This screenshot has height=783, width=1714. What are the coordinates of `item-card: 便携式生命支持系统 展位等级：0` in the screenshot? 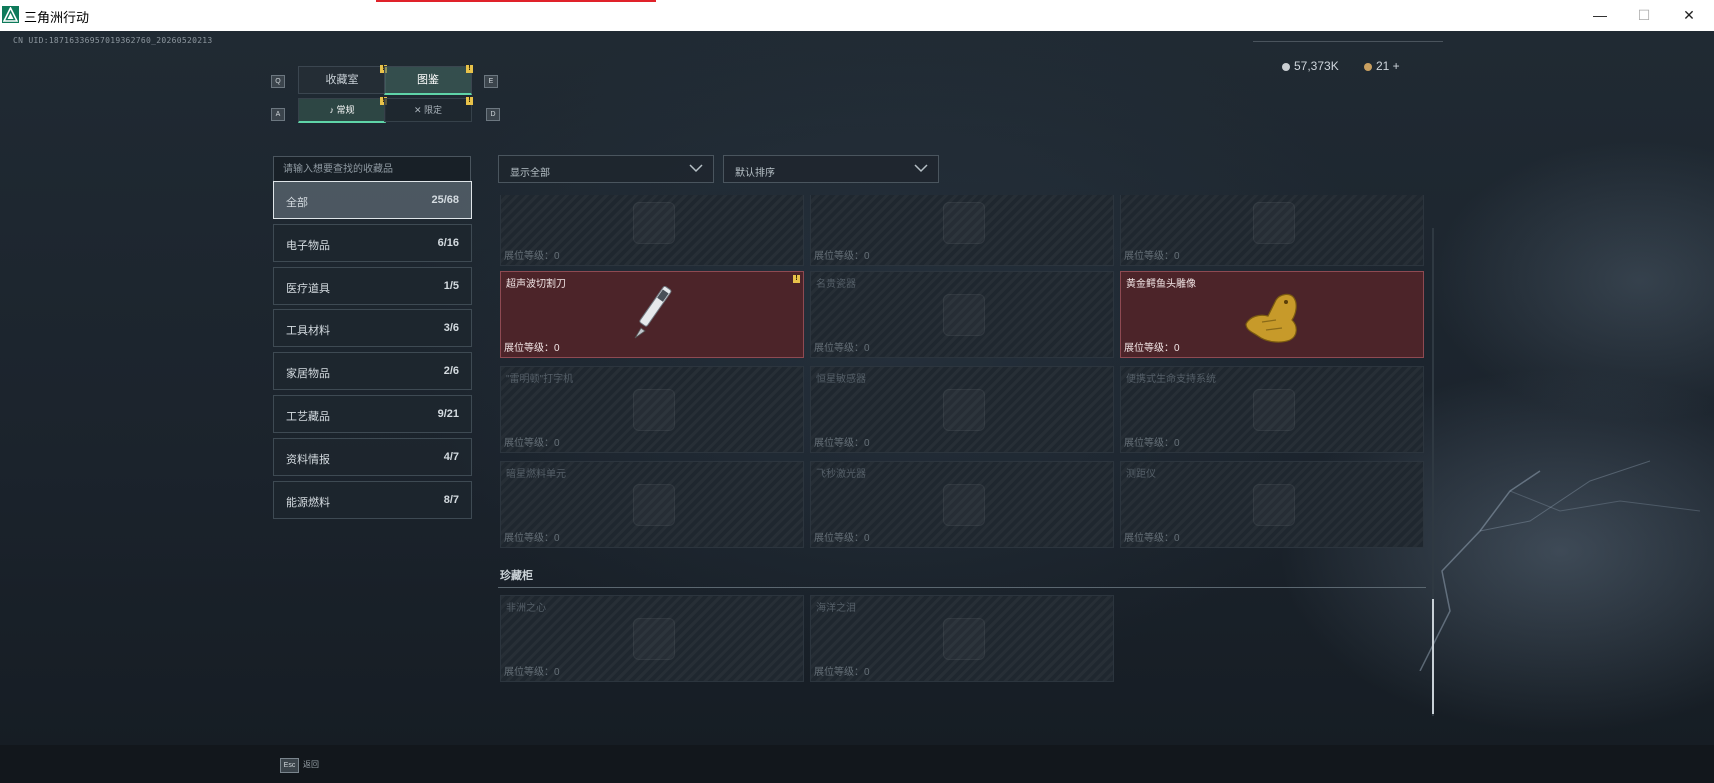 It's located at (1272, 409).